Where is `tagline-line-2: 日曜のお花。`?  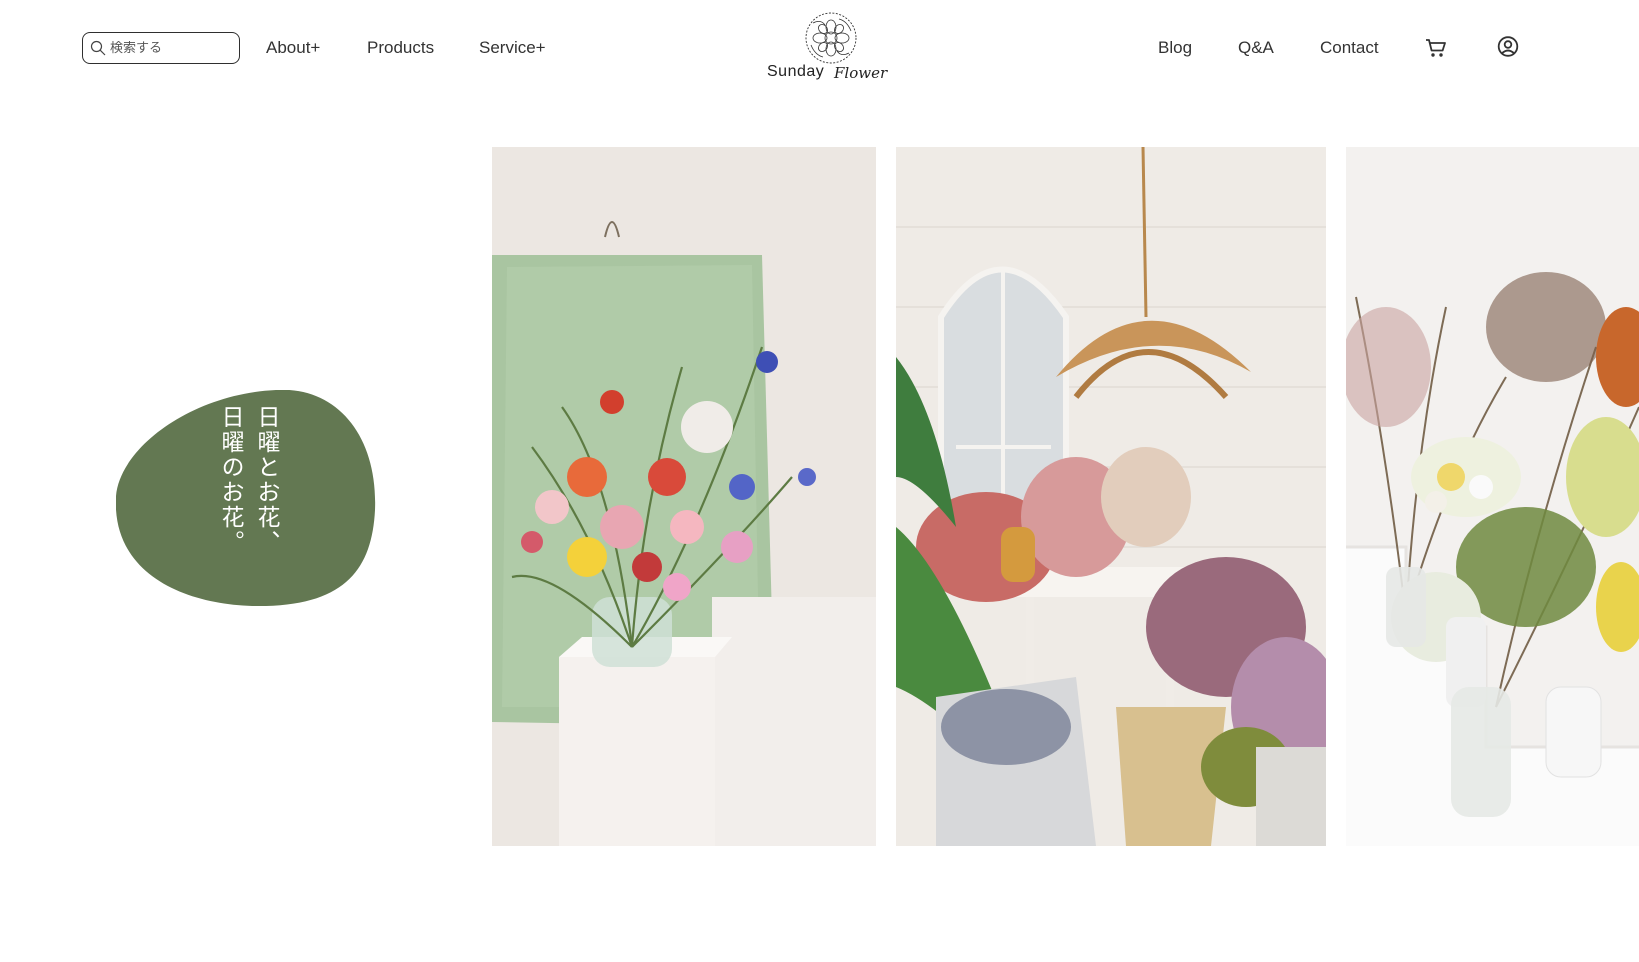
tagline-line-2: 日曜のお花。 is located at coordinates (230, 480).